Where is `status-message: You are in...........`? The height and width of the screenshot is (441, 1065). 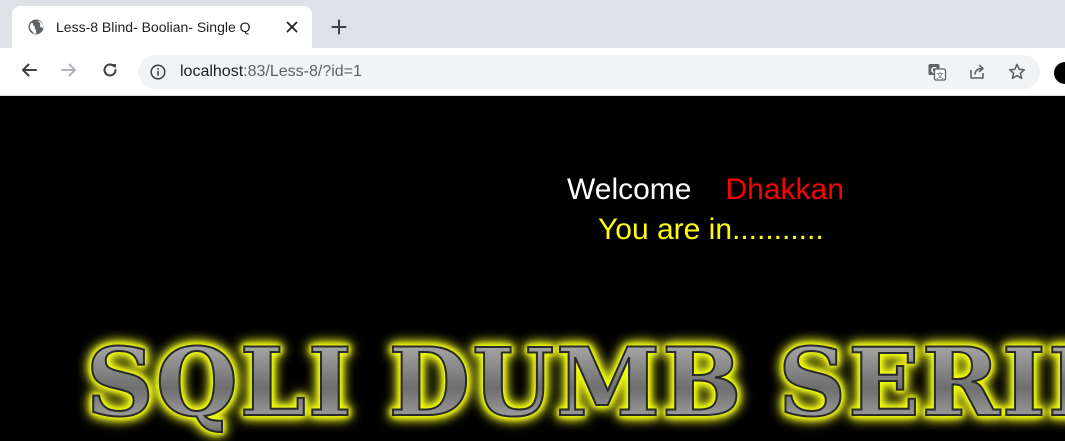 status-message: You are in........... is located at coordinates (711, 229).